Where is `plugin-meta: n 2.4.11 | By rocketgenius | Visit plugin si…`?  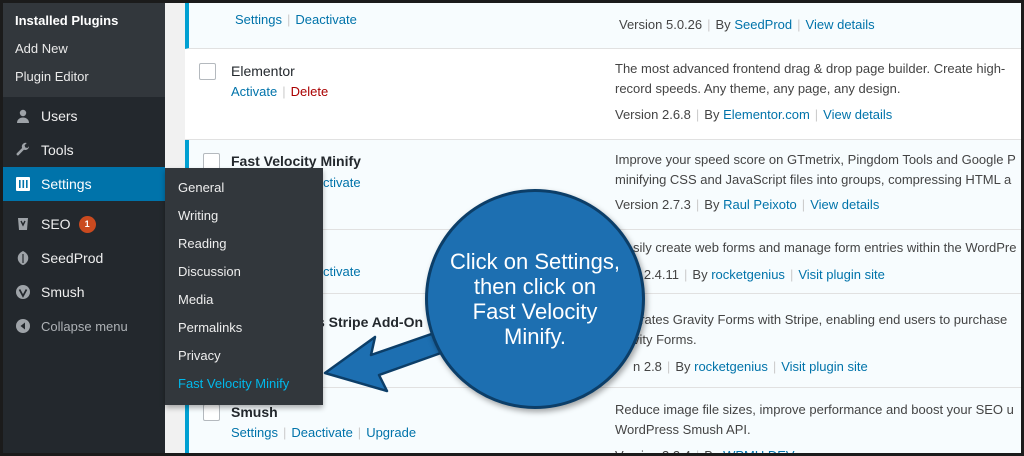
plugin-meta: n 2.4.11 | By rocketgenius | Visit plugin si… is located at coordinates (759, 274).